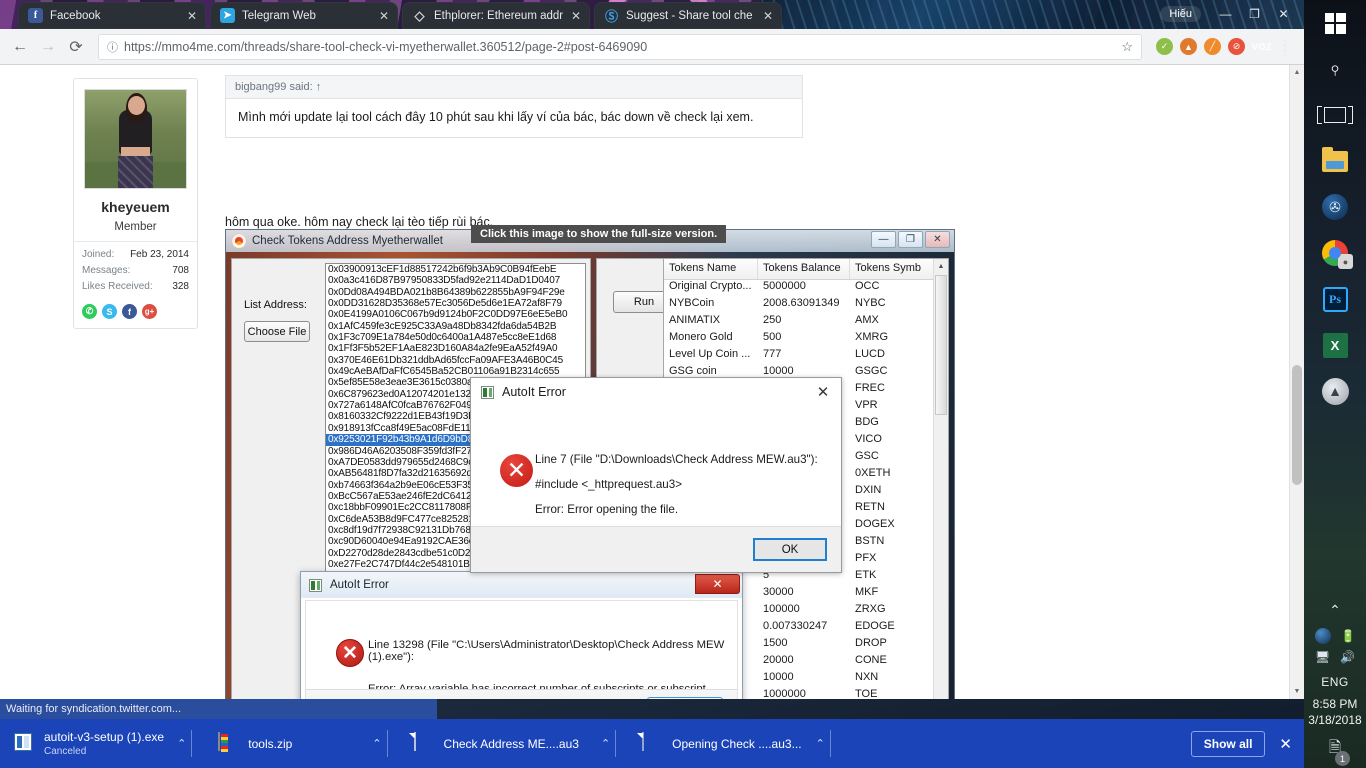  What do you see at coordinates (806, 339) in the screenshot?
I see `table-row: Monero Gold 500 XMRG` at bounding box center [806, 339].